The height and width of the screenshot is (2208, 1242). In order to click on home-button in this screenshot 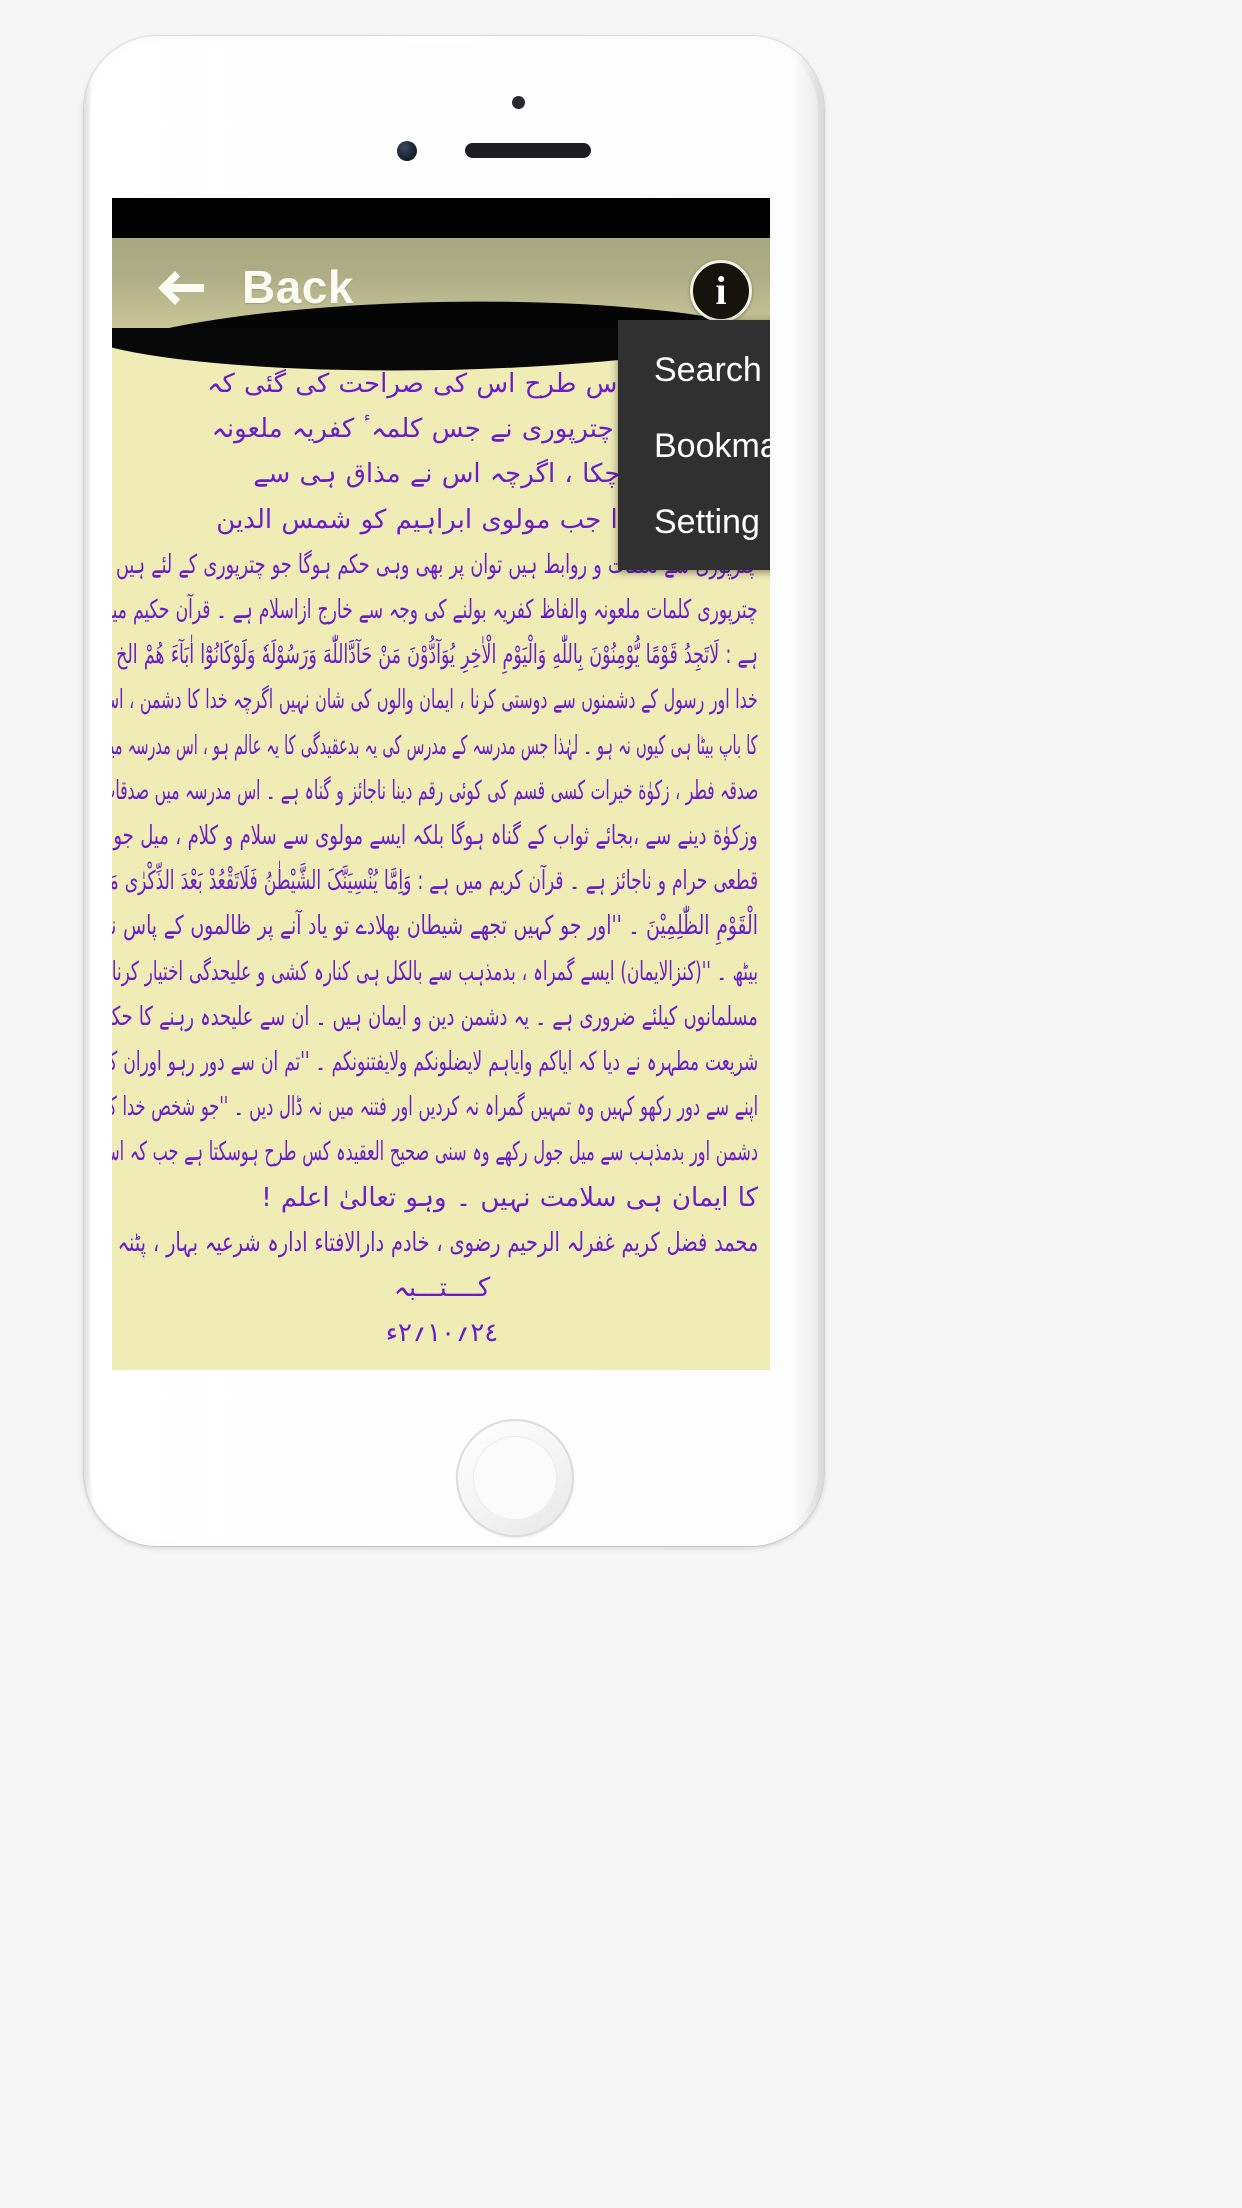, I will do `click(515, 1478)`.